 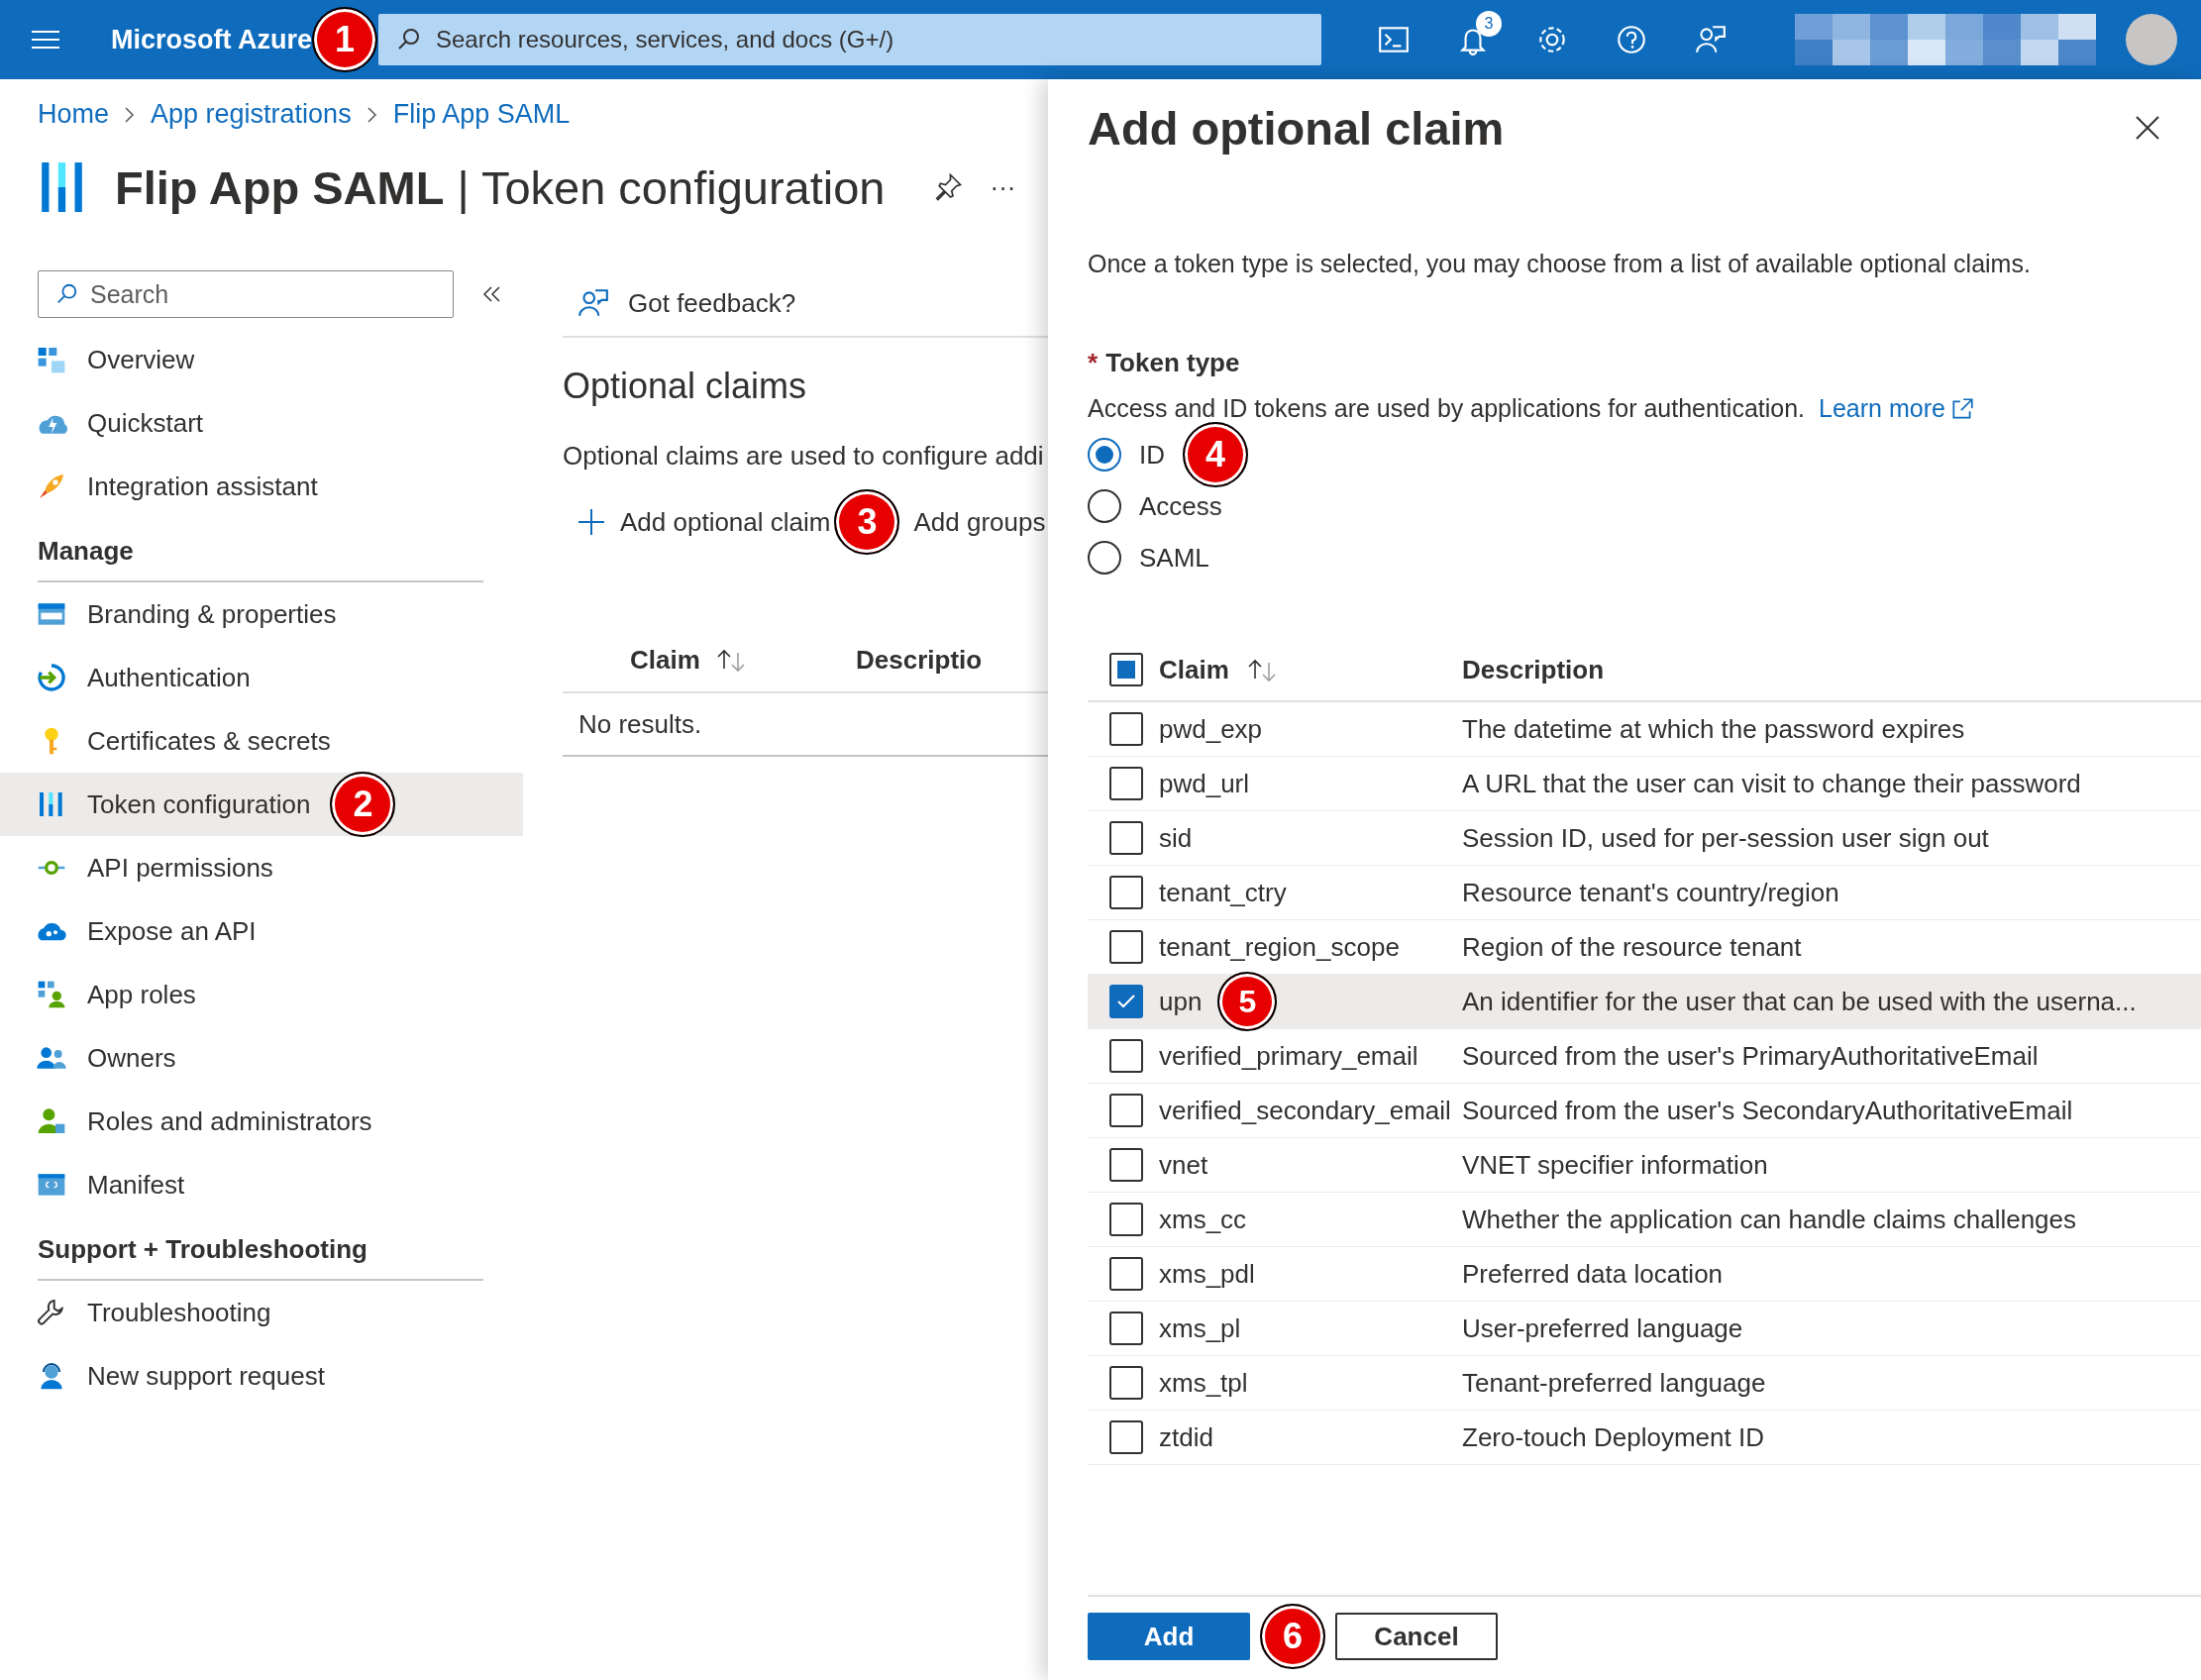 I want to click on breadcrumb-link: Home, so click(x=74, y=114).